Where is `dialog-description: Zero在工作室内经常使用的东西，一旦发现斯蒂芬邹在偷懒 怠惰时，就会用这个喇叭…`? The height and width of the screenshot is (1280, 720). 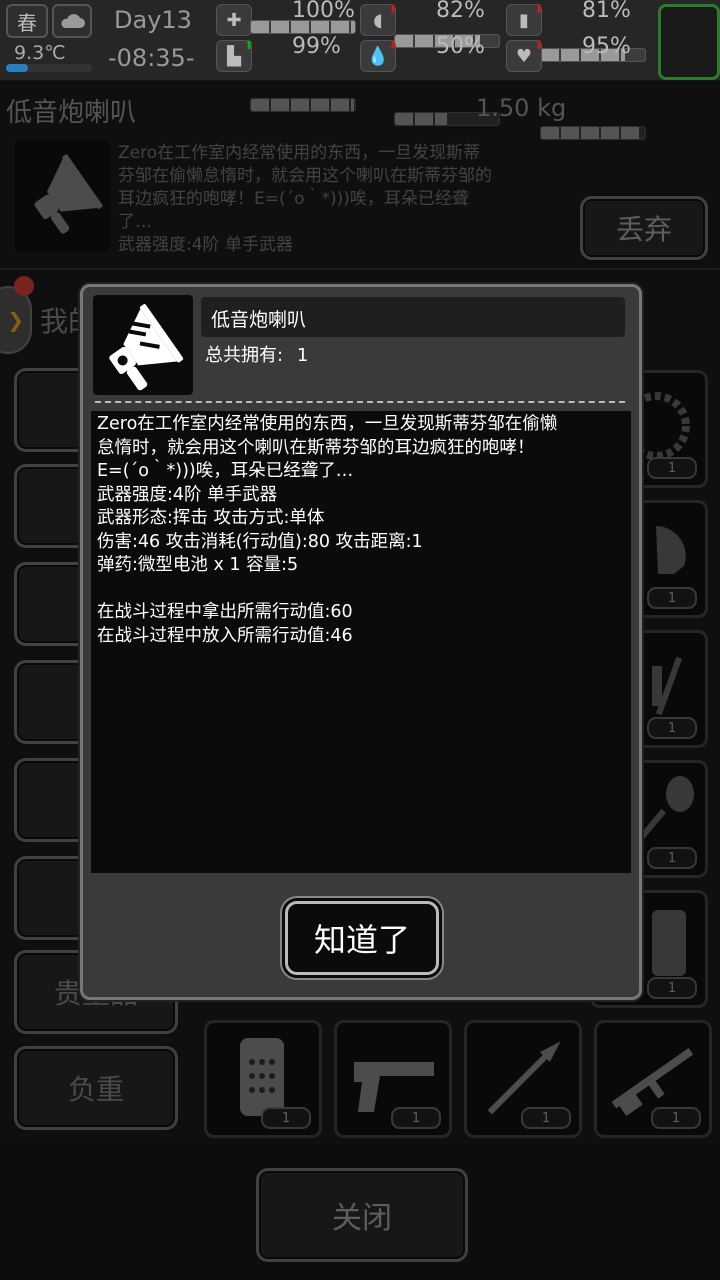 dialog-description: Zero在工作室内经常使用的东西，一旦发现斯蒂芬邹在偷懒 怠惰时，就会用这个喇叭… is located at coordinates (327, 530).